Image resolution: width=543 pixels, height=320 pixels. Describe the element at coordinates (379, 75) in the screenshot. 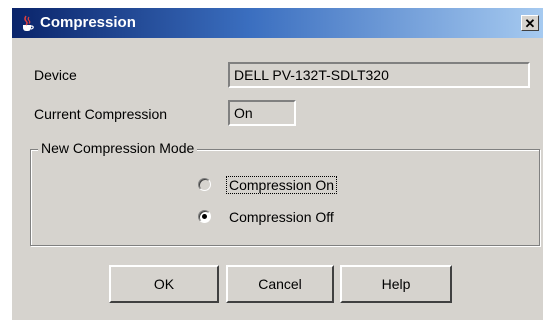

I see `device-field: DELL PV-132T-SDLT320` at that location.